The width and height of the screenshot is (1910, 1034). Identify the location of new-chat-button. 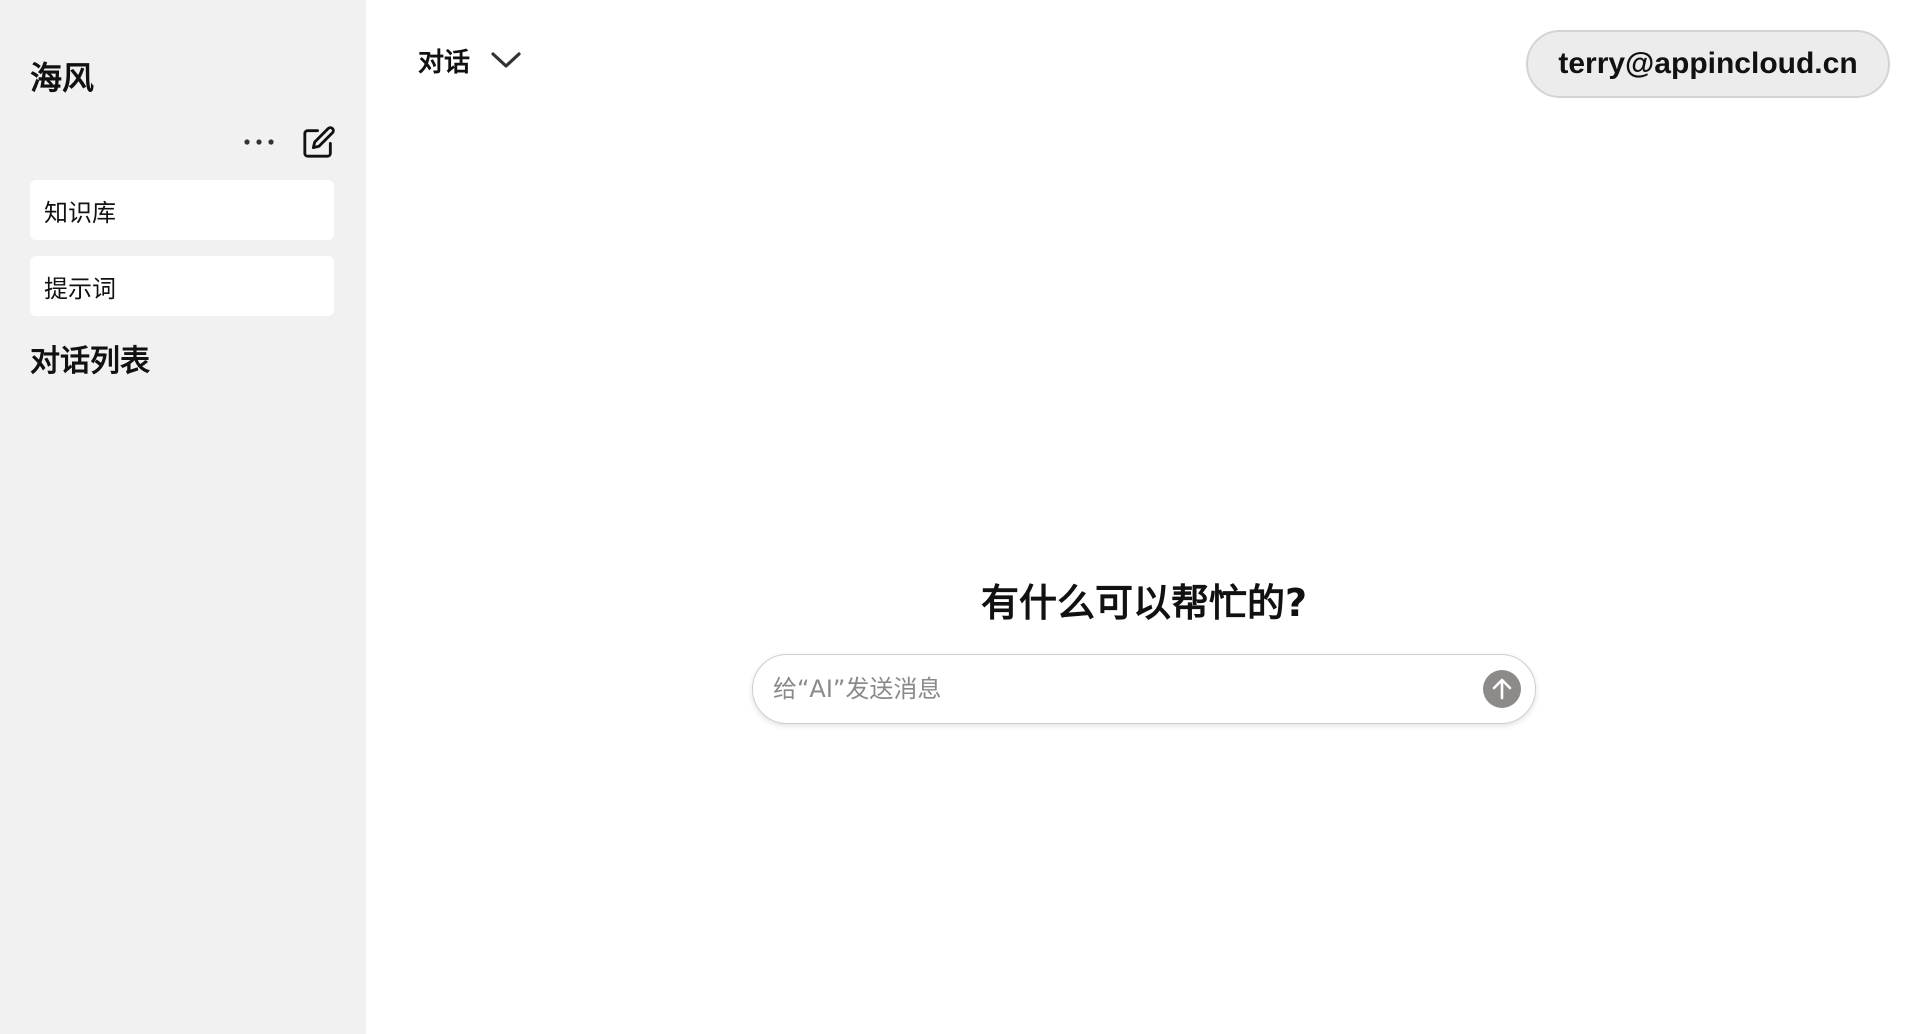
(319, 142).